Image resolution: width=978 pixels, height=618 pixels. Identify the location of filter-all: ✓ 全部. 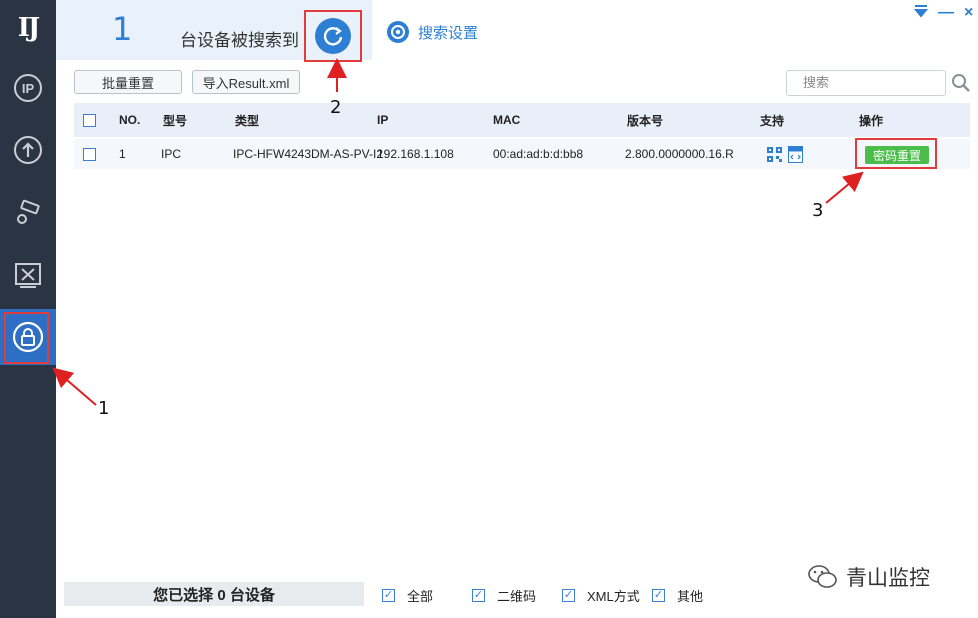
(407, 595).